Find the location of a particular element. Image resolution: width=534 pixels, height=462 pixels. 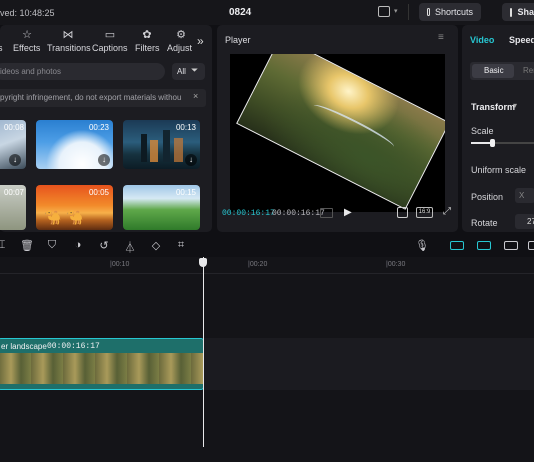

shortcuts-button: Shortcuts is located at coordinates (450, 12).